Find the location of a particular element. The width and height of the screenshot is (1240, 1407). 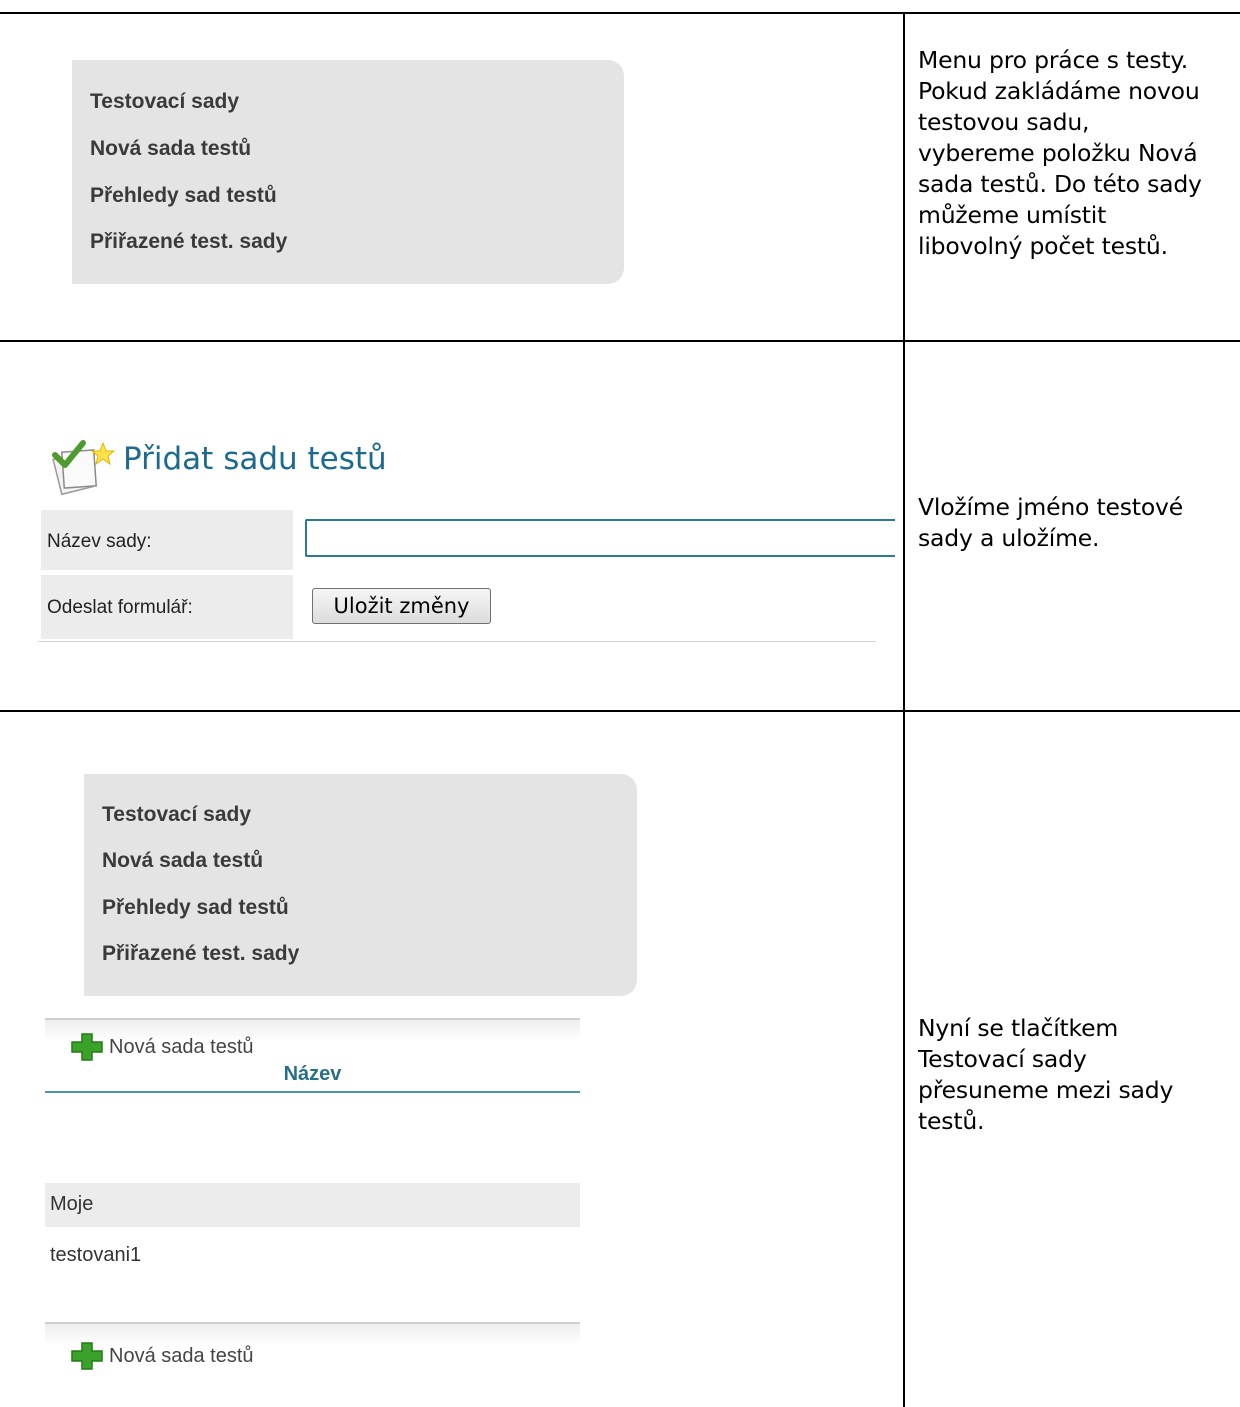

name-label: Název sady: is located at coordinates (99, 541).